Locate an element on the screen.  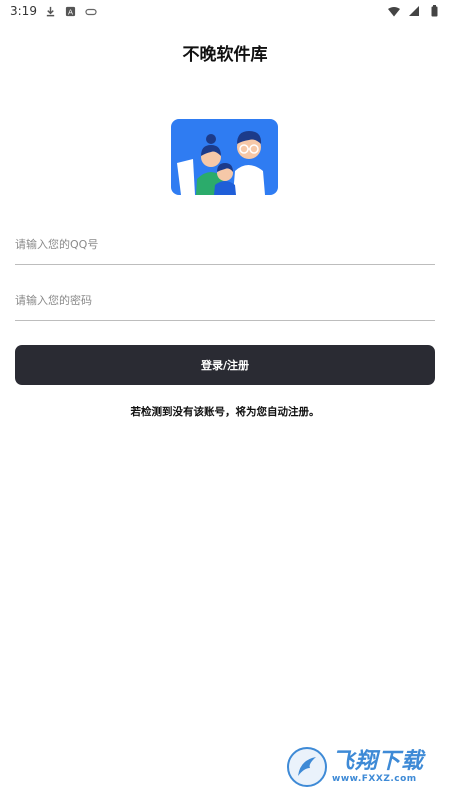
qq-input is located at coordinates (225, 244).